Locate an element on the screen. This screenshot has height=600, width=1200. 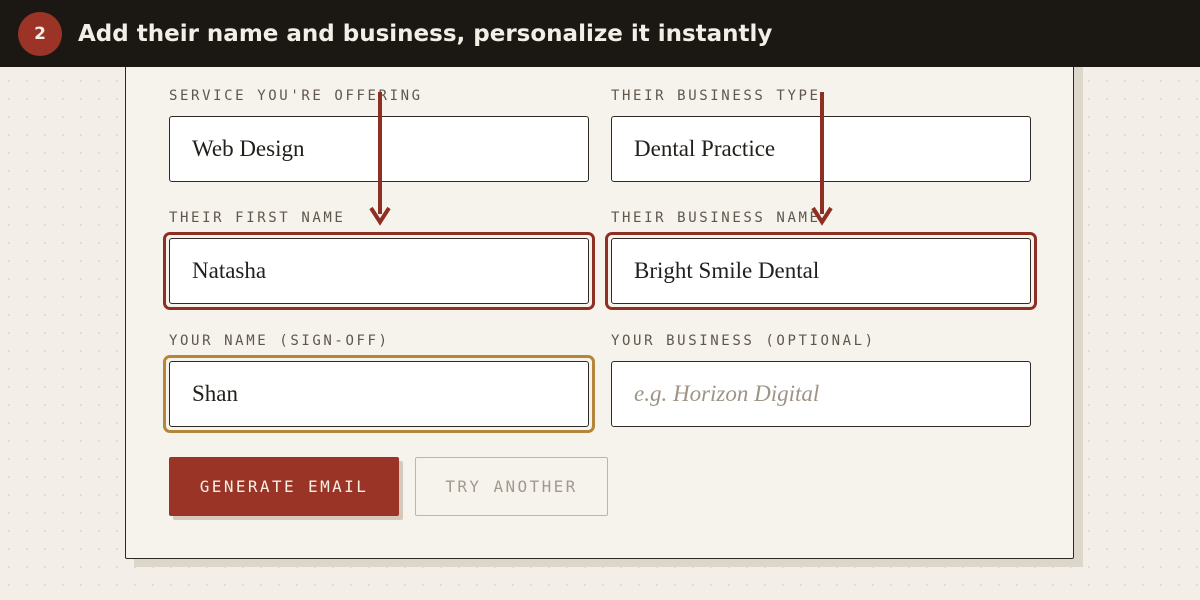
your-name-input is located at coordinates (379, 394).